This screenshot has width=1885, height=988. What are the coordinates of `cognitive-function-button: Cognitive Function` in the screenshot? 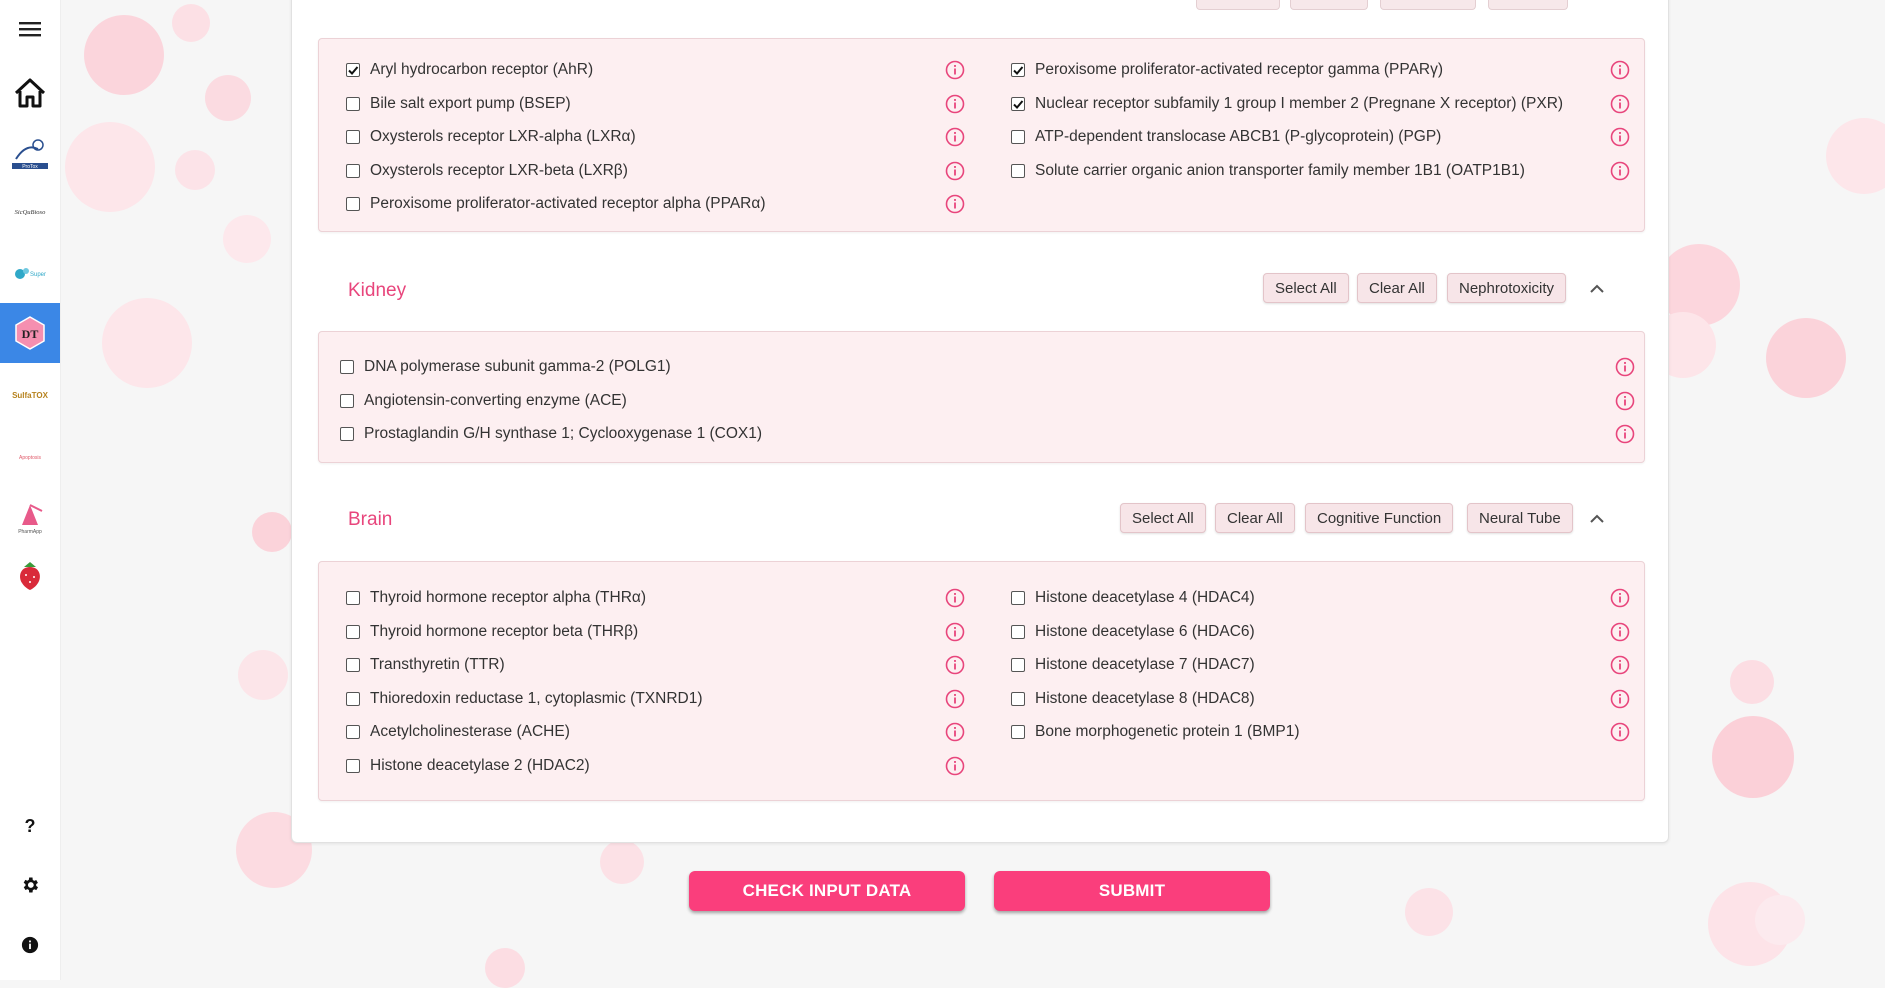 It's located at (1379, 518).